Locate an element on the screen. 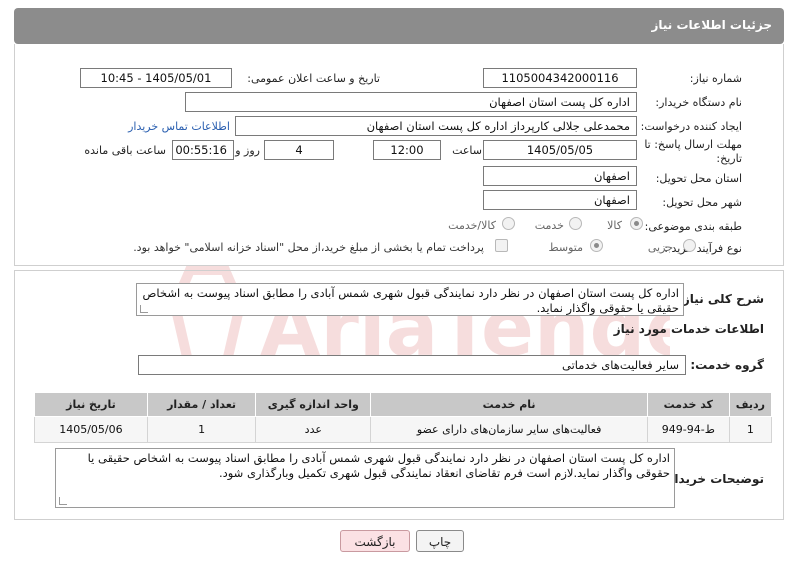 Image resolution: width=788 pixels, height=566 pixels. col-need-date: تاریخ نیاز is located at coordinates (91, 404).